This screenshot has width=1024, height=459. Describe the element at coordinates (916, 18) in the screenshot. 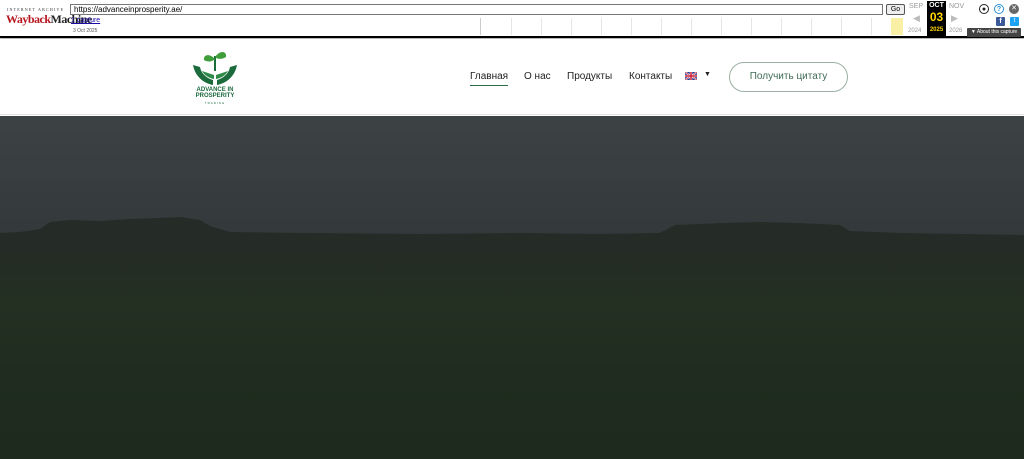

I see `prev-arrow-icon: ◀` at that location.